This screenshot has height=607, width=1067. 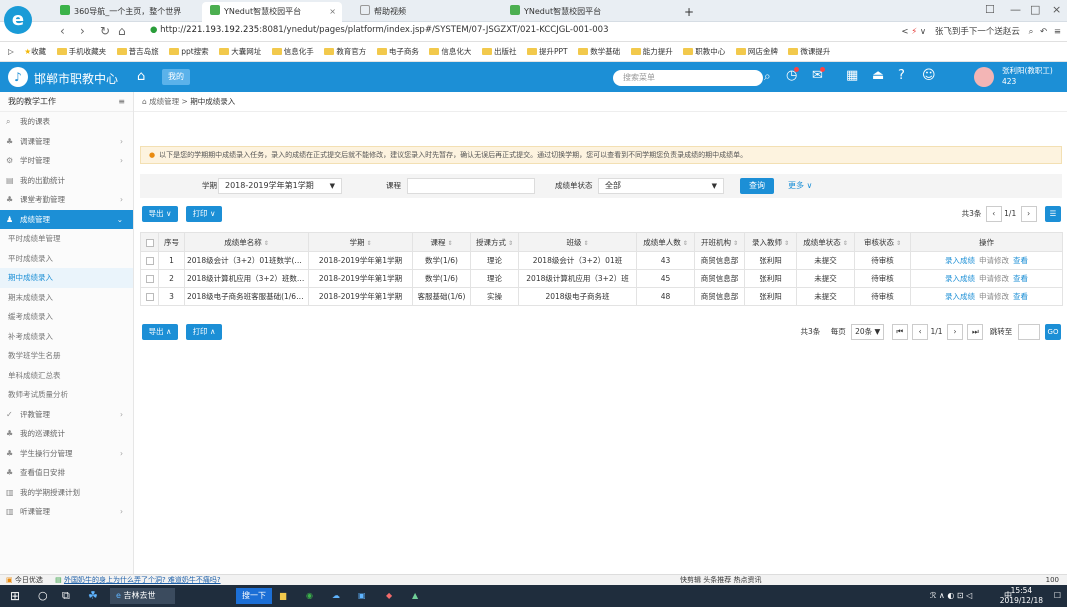 I want to click on back-icon: ‹, so click(x=62, y=31).